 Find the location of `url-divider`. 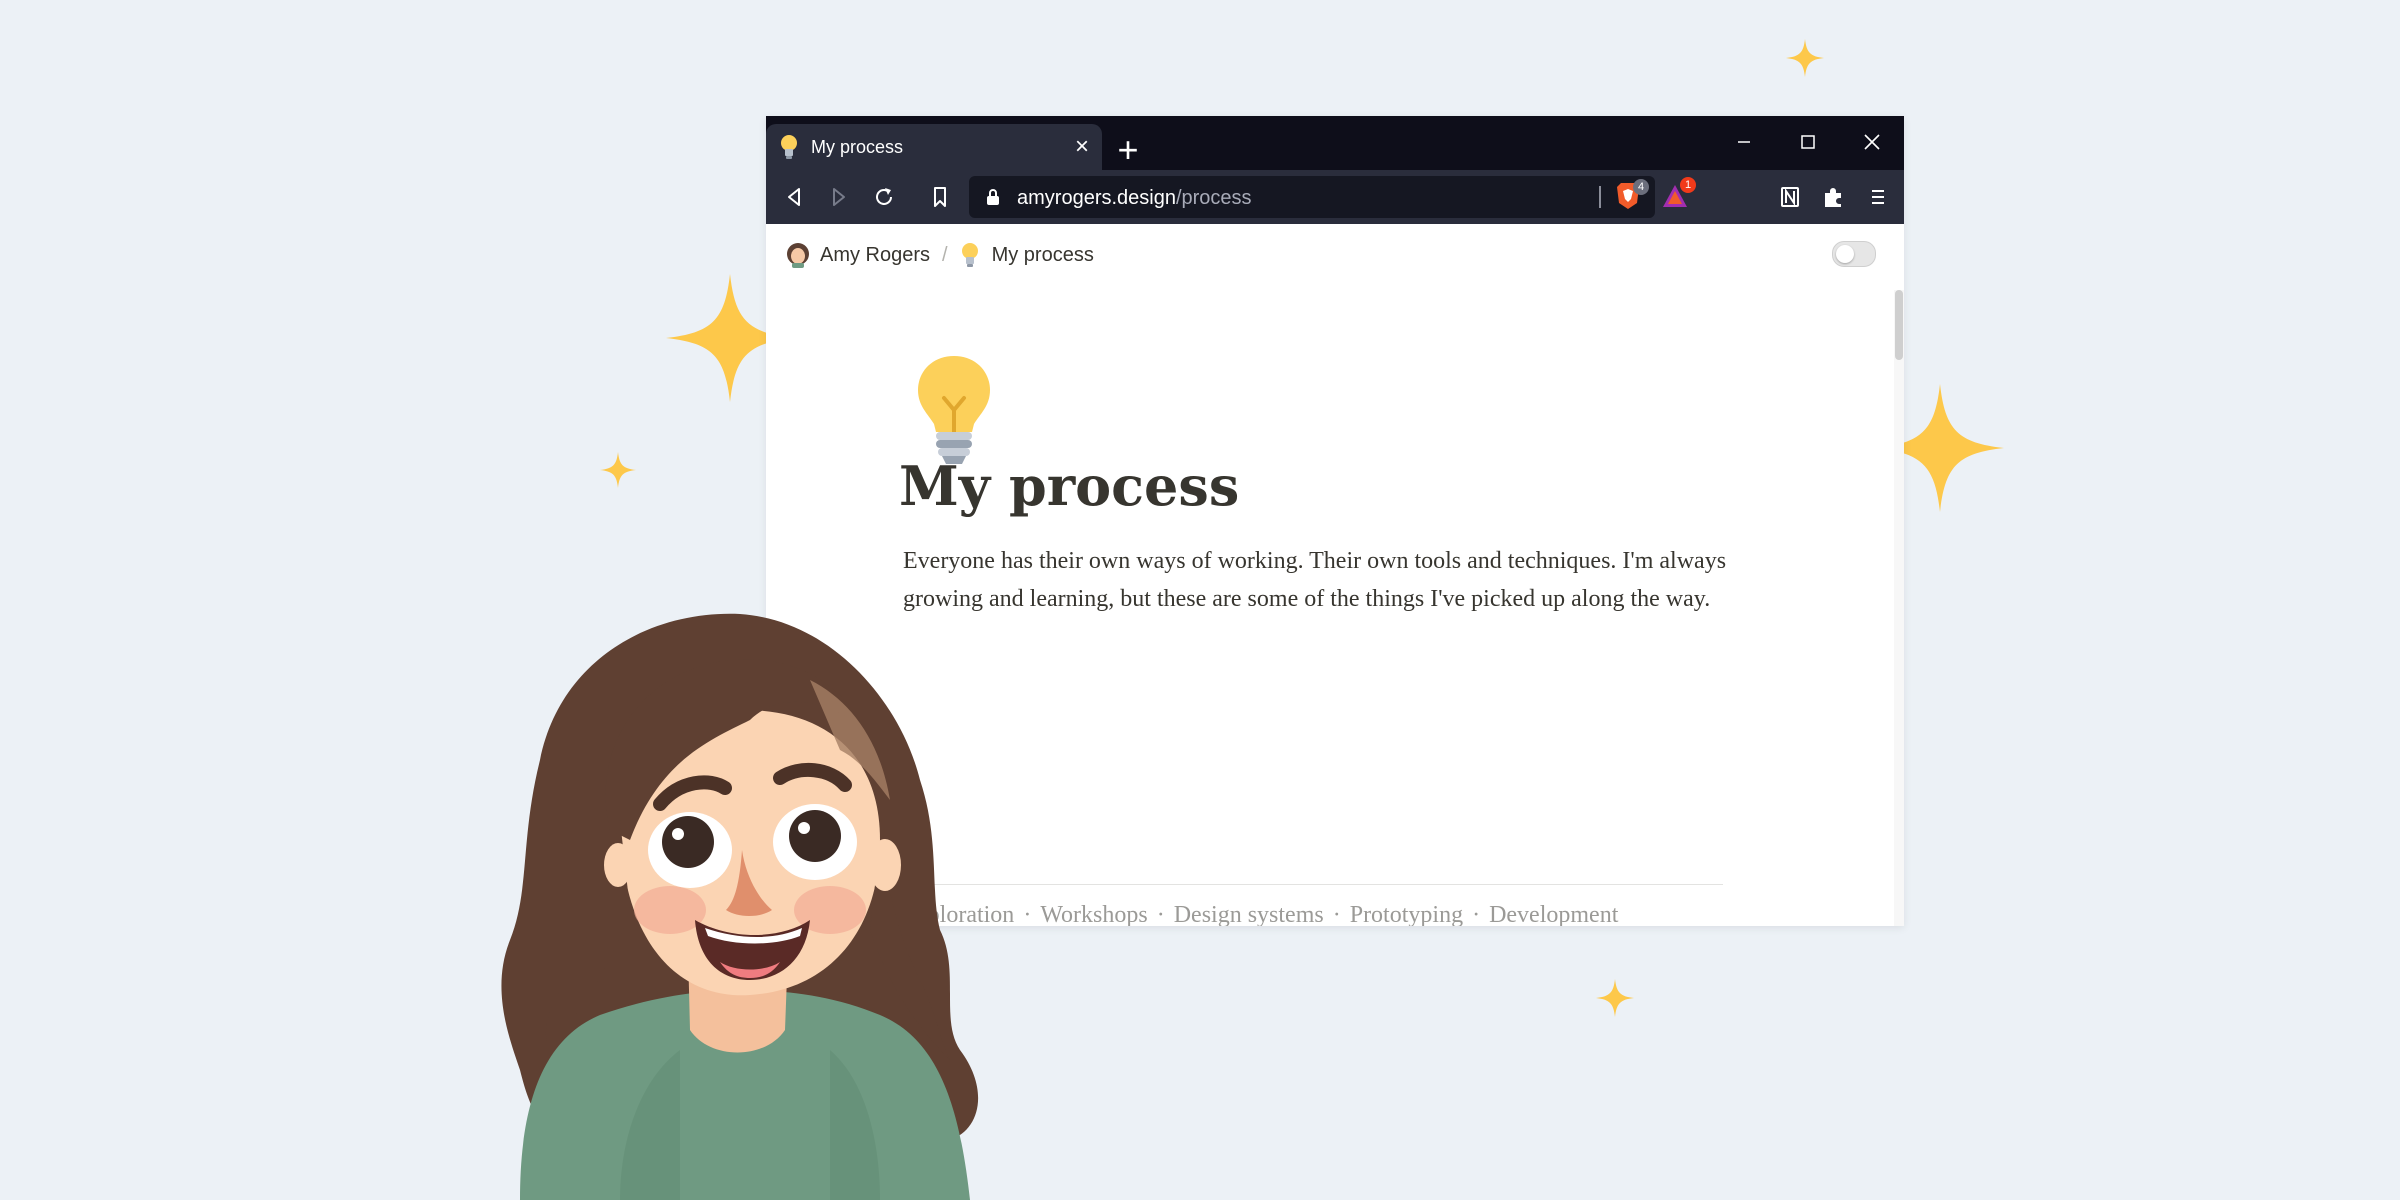

url-divider is located at coordinates (1600, 197).